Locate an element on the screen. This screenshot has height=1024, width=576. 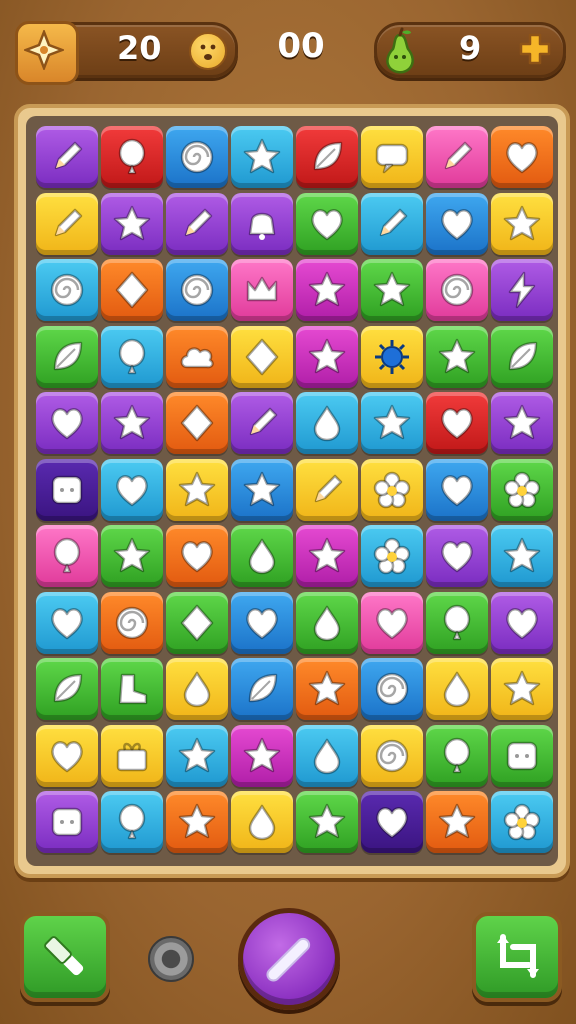
tile-green-block is located at coordinates (522, 755).